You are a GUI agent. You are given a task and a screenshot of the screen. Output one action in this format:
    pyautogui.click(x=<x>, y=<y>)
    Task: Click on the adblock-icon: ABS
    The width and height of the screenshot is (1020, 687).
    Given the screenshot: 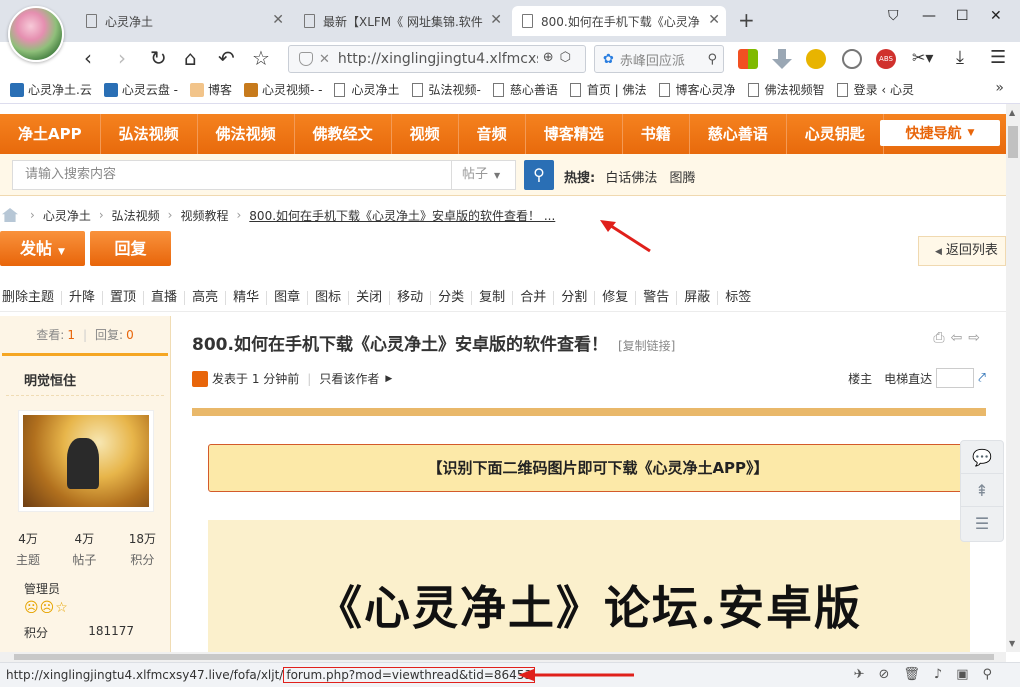 What is the action you would take?
    pyautogui.click(x=886, y=59)
    